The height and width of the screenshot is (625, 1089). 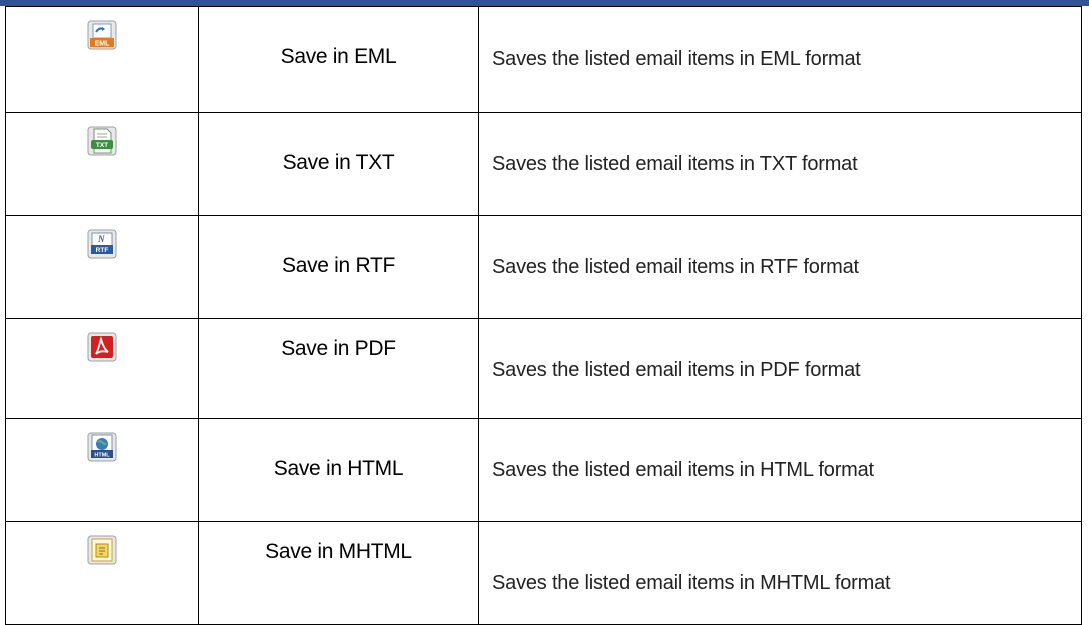 I want to click on format-name-cell: Save in RTF, so click(x=338, y=267).